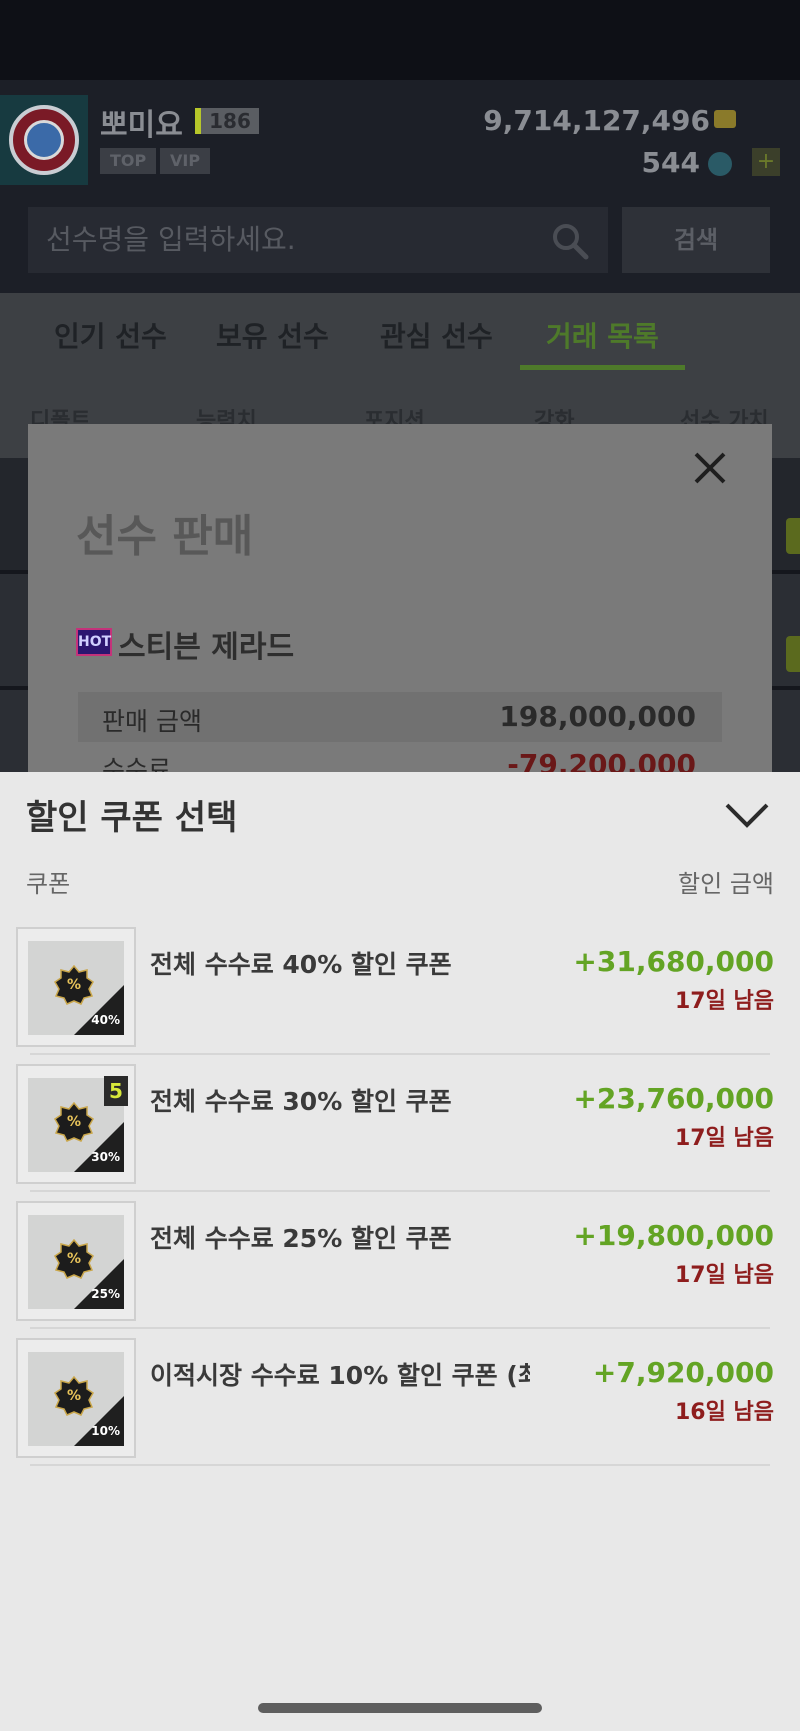 This screenshot has width=800, height=1731. What do you see at coordinates (272, 335) in the screenshot?
I see `tab-owned-players: 보유 선수` at bounding box center [272, 335].